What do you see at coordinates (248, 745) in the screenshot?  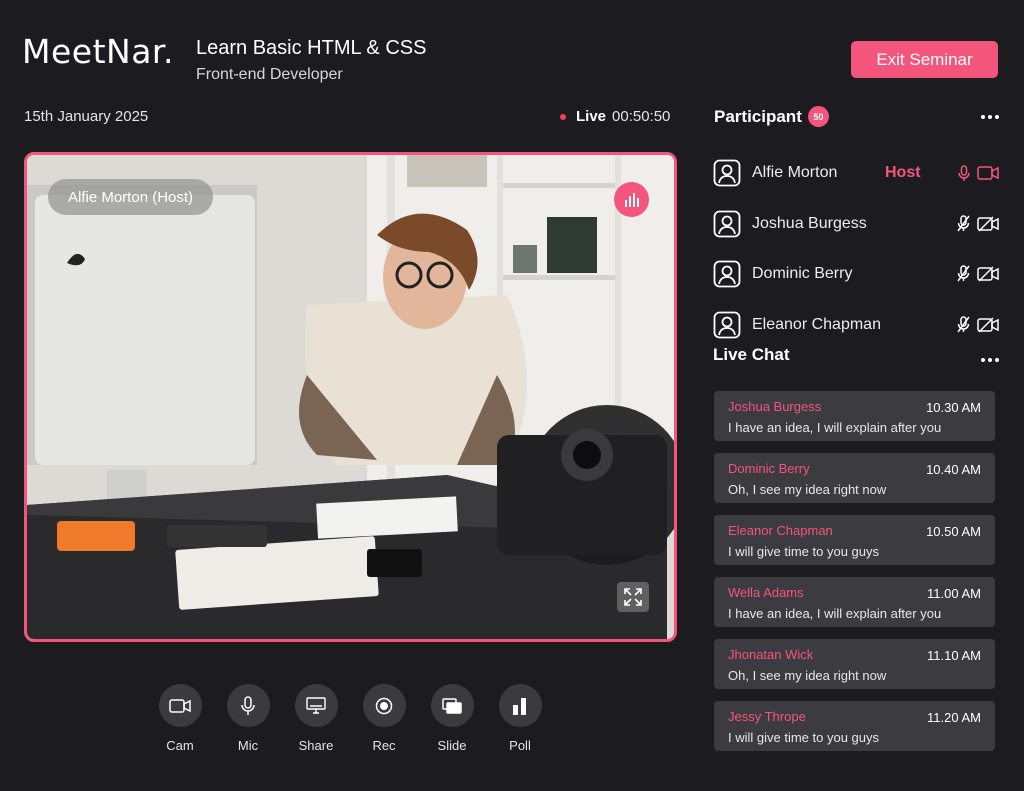 I see `mic-label: Mic` at bounding box center [248, 745].